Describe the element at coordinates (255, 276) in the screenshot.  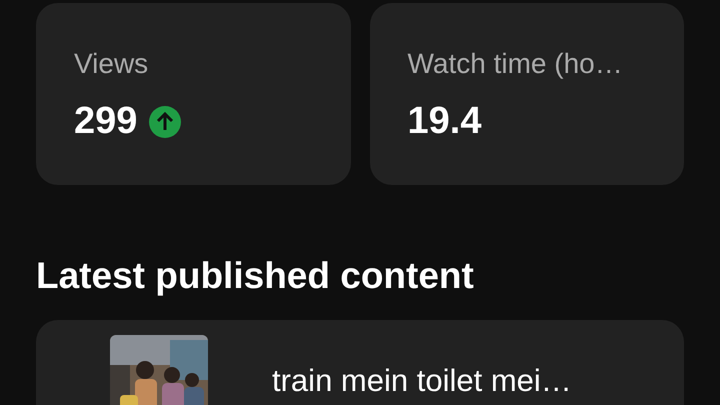
I see `section-heading: Latest published content` at that location.